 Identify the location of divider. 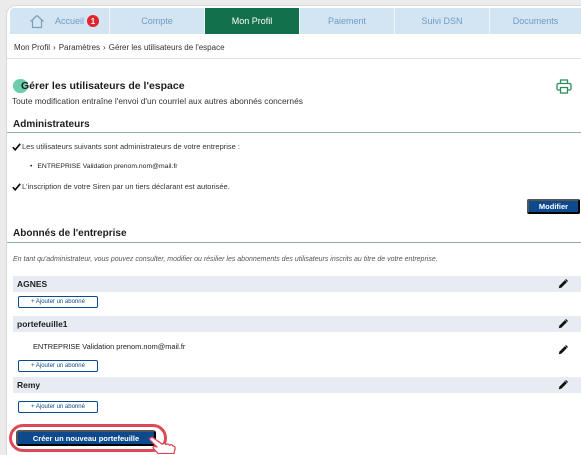
(294, 58).